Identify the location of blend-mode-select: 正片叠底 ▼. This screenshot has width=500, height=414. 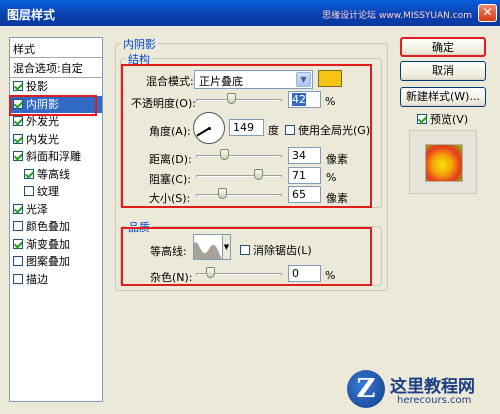
(253, 79).